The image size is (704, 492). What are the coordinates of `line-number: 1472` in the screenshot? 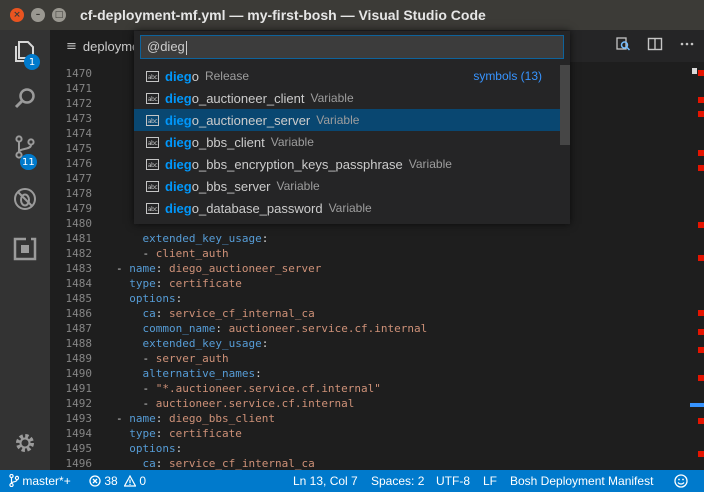 It's located at (79, 103).